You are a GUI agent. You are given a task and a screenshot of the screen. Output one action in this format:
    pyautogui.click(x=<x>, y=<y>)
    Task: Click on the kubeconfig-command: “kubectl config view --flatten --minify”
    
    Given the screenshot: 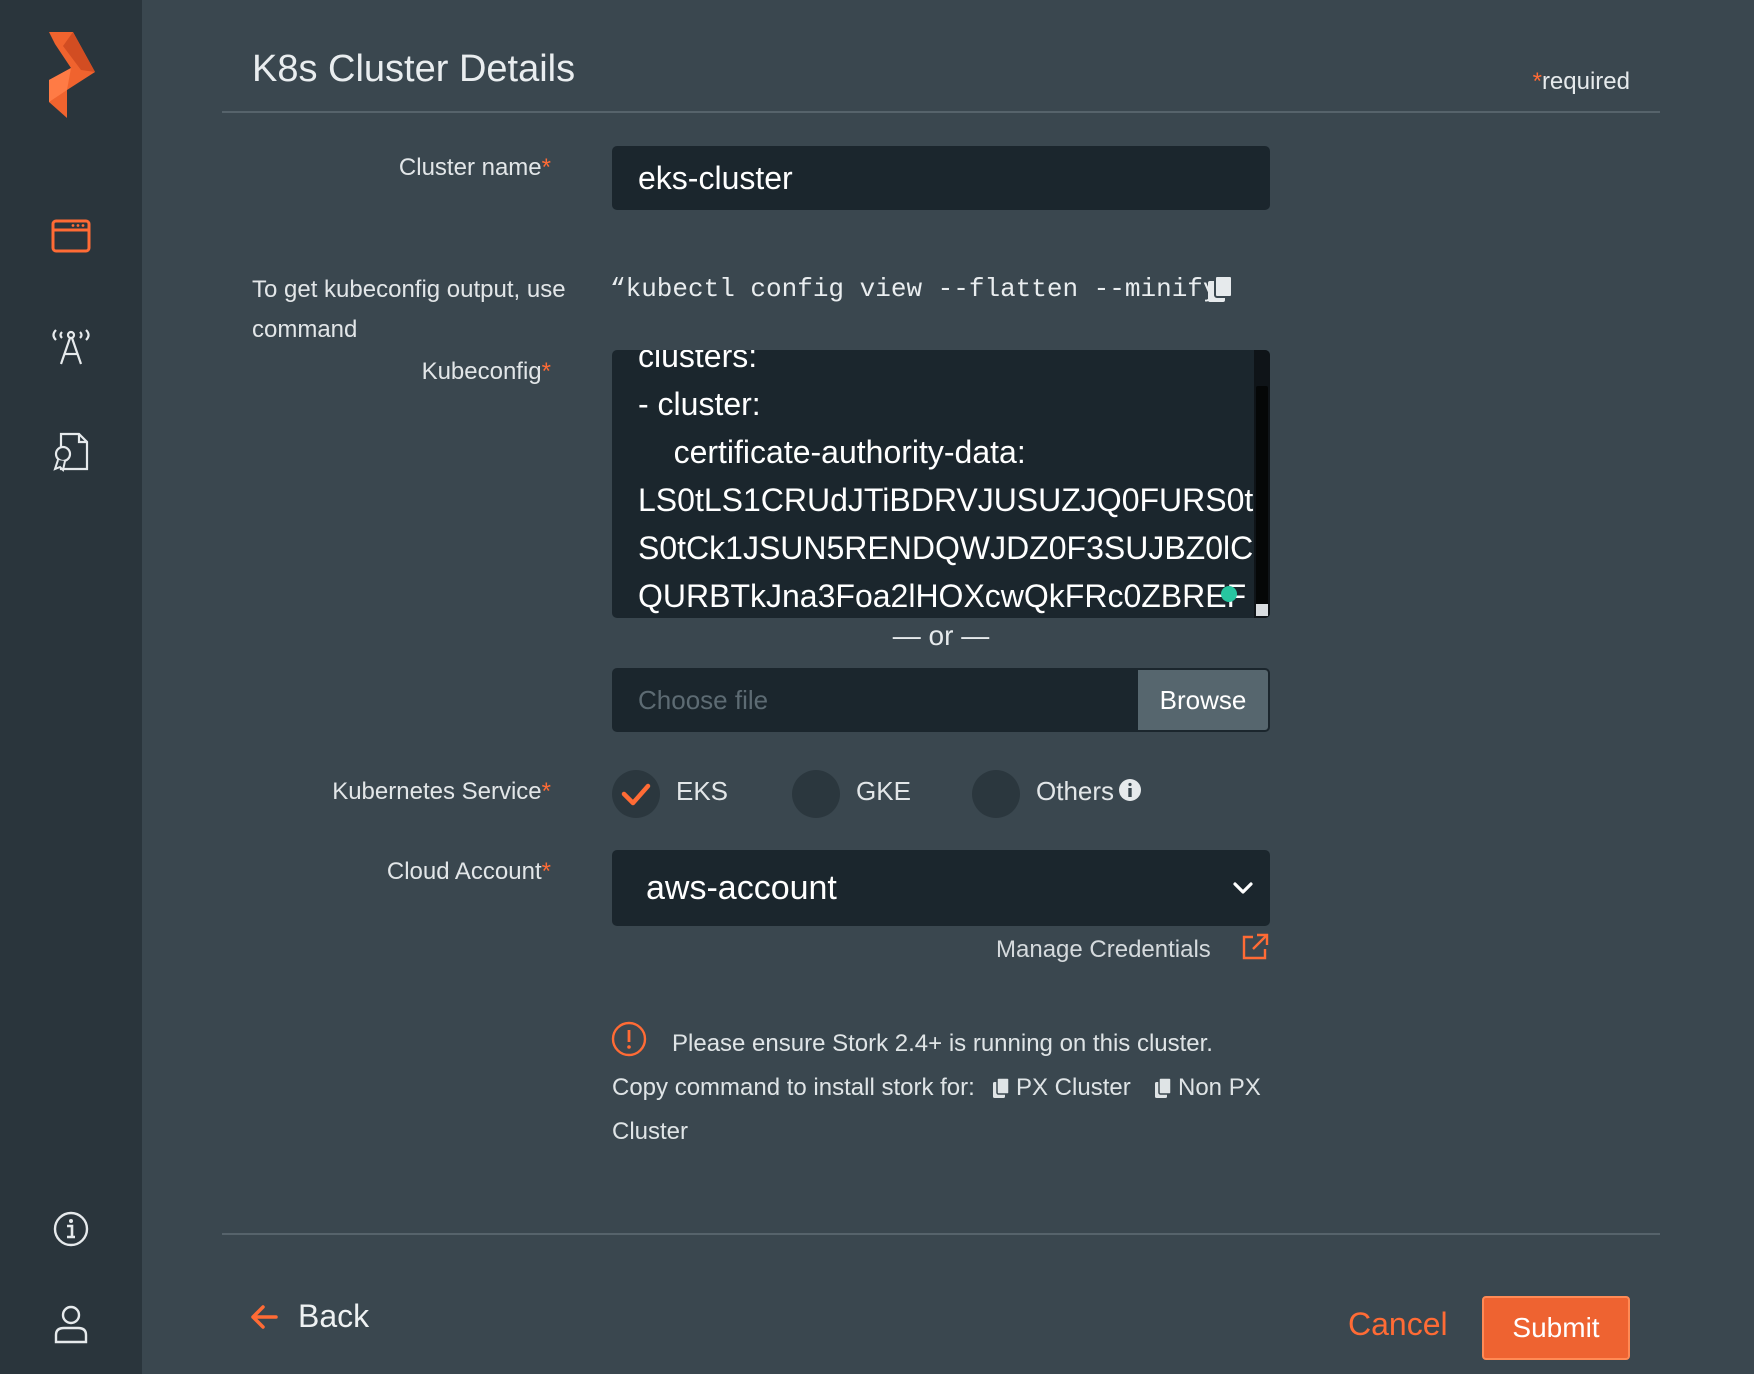 What is the action you would take?
    pyautogui.click(x=922, y=289)
    